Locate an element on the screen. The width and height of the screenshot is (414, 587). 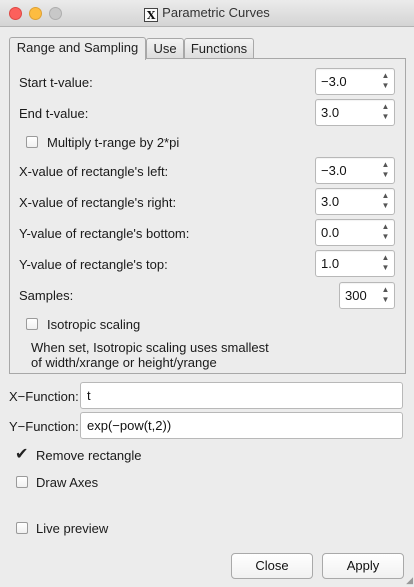
x-function-value: t is located at coordinates (89, 395).